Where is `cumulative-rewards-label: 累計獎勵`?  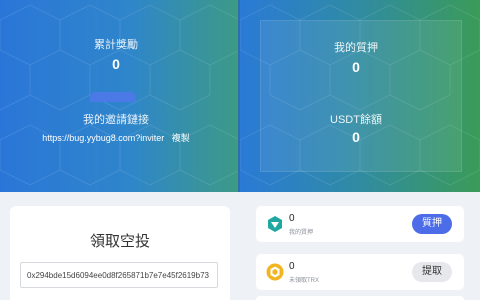
cumulative-rewards-label: 累計獎勵 is located at coordinates (116, 45).